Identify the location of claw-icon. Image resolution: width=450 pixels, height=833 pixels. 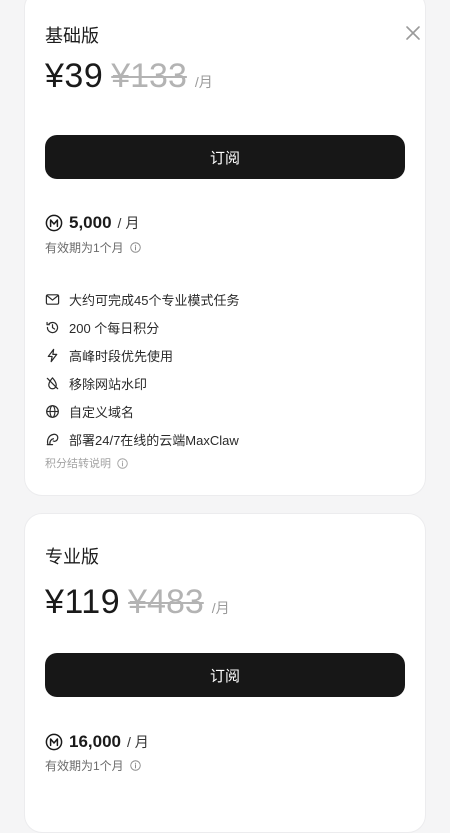
(52, 439).